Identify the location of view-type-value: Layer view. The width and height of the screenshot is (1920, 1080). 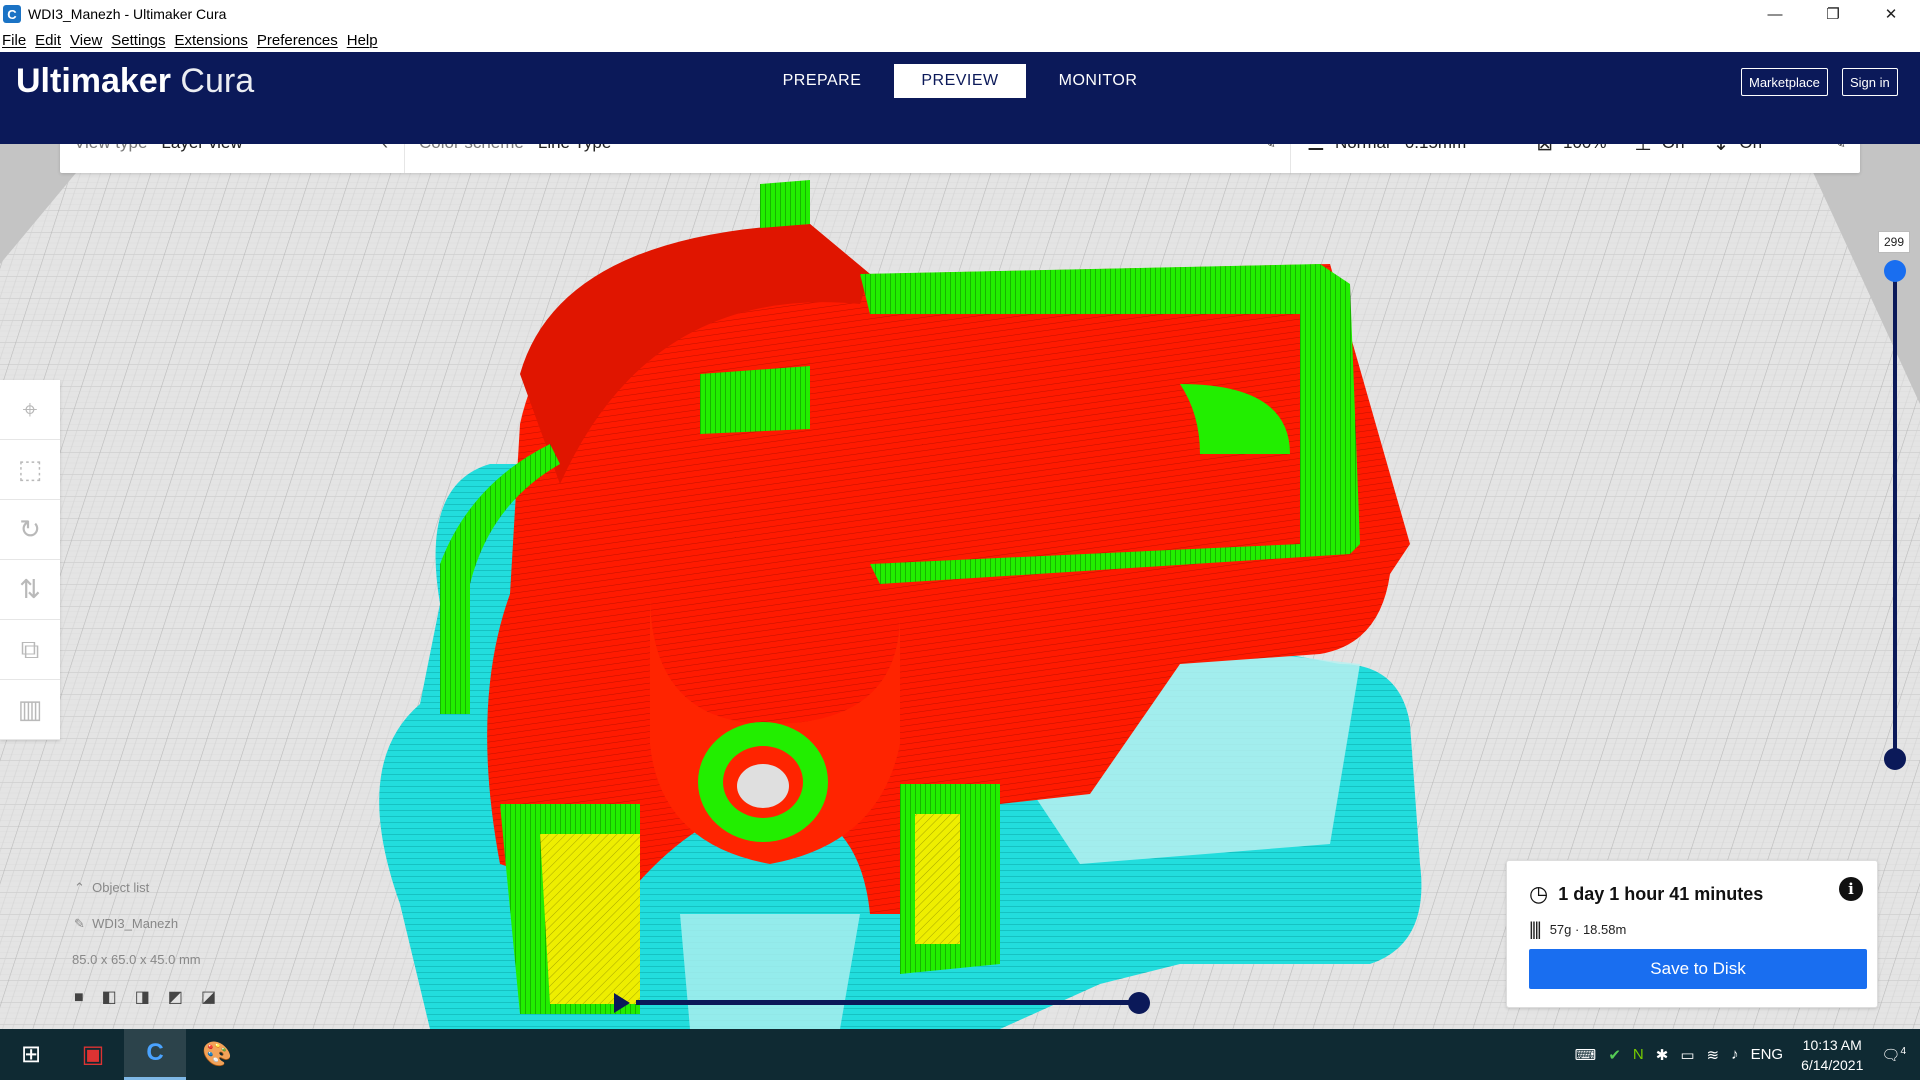
(201, 148).